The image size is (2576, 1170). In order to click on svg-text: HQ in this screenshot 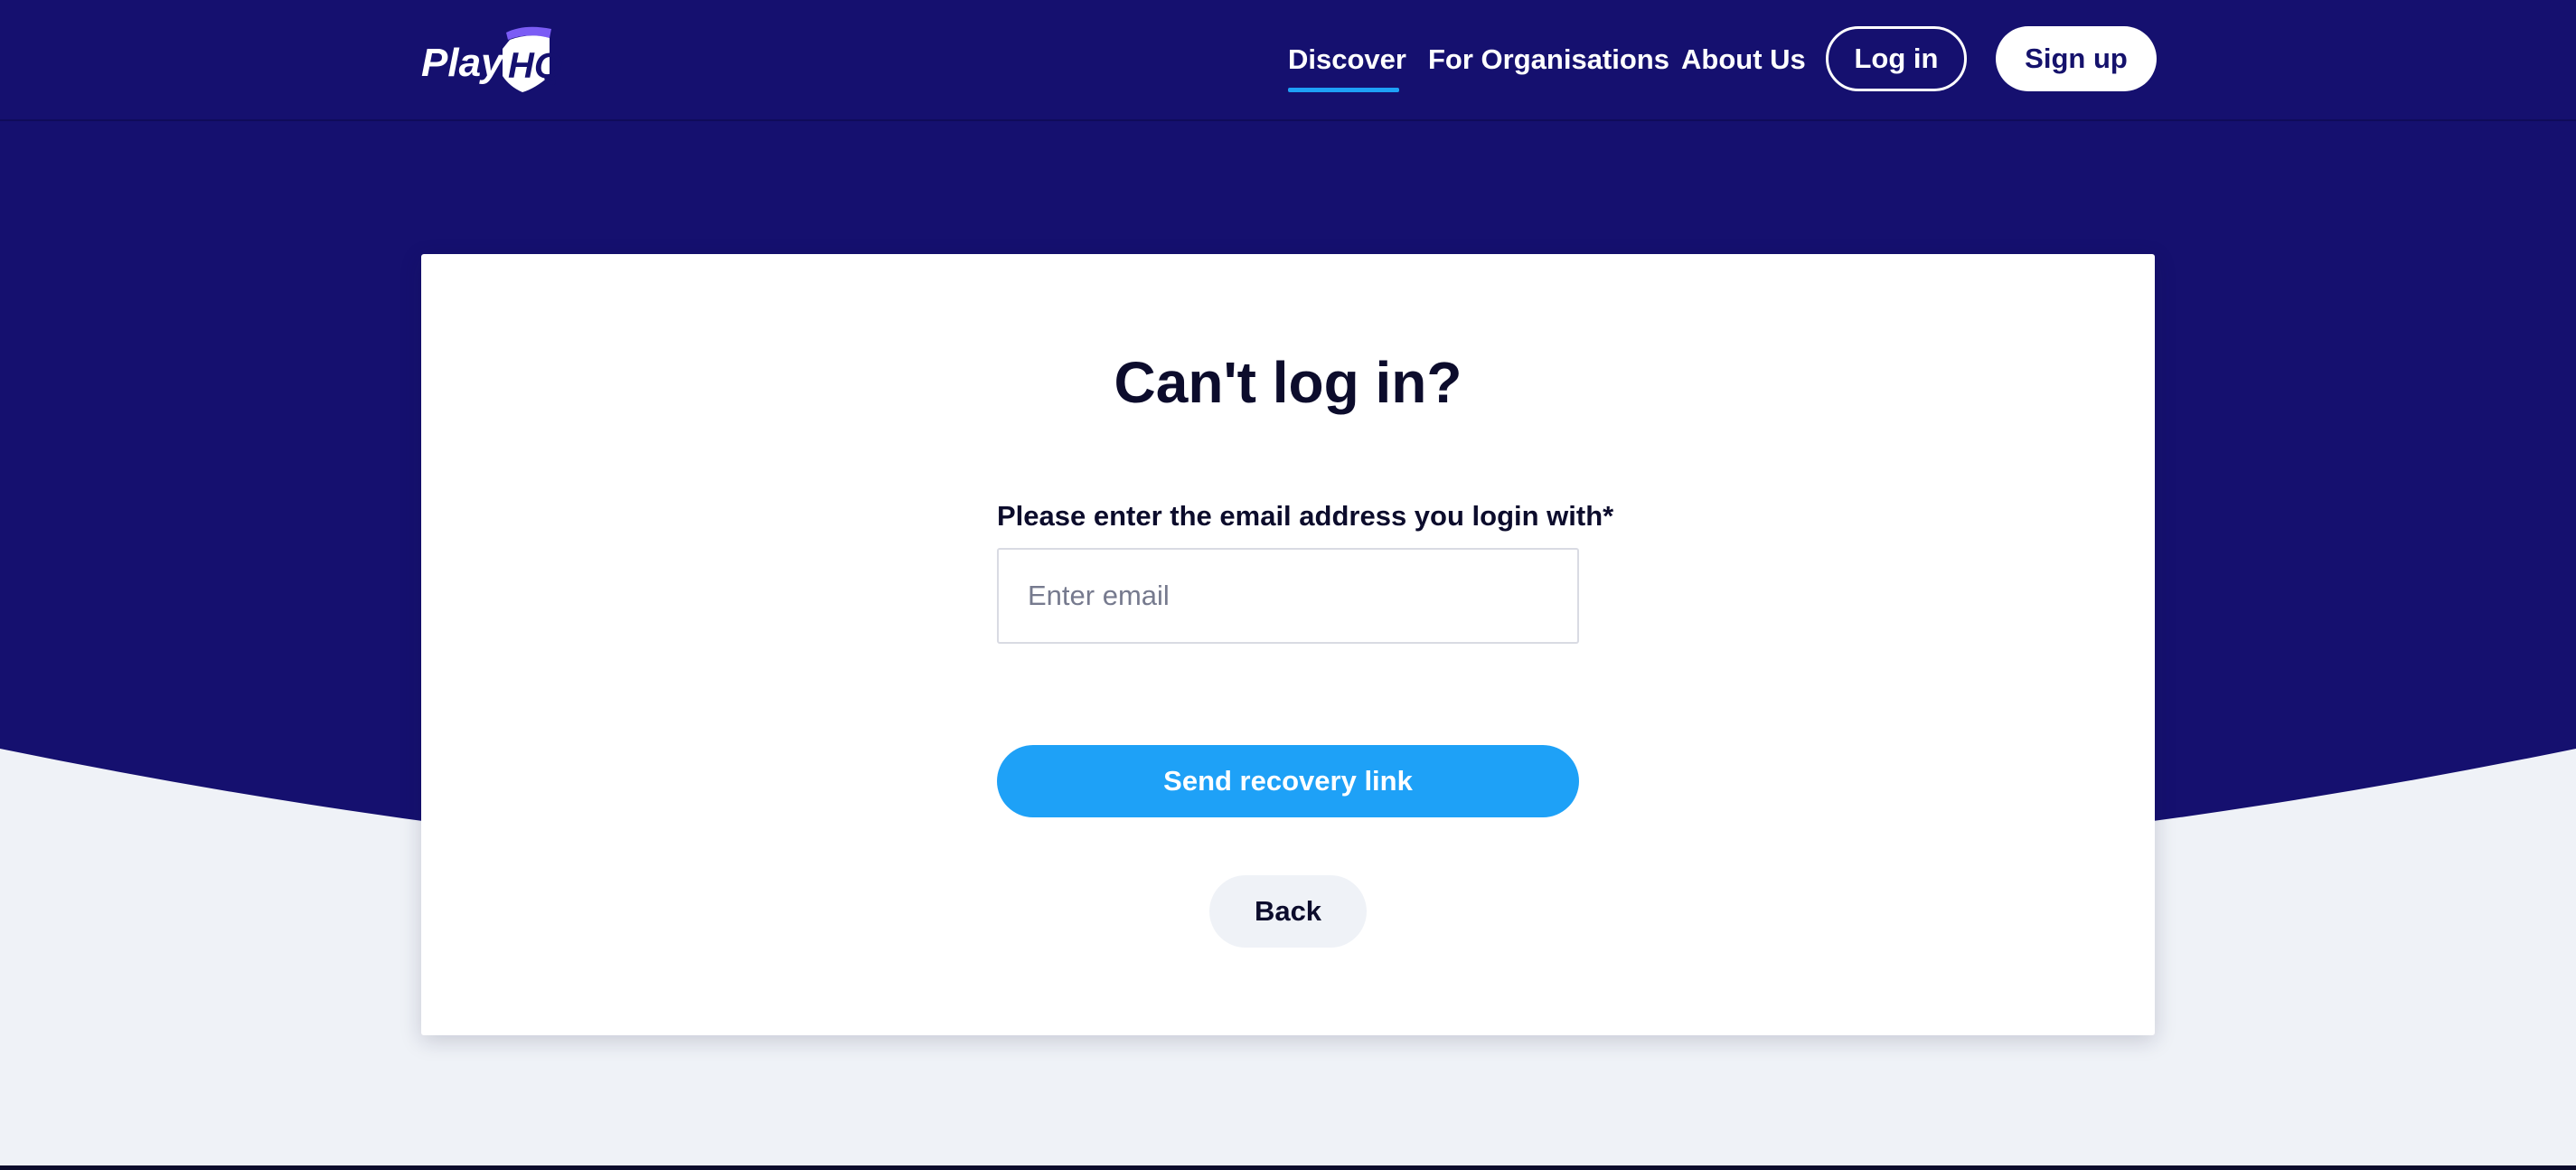, I will do `click(535, 66)`.